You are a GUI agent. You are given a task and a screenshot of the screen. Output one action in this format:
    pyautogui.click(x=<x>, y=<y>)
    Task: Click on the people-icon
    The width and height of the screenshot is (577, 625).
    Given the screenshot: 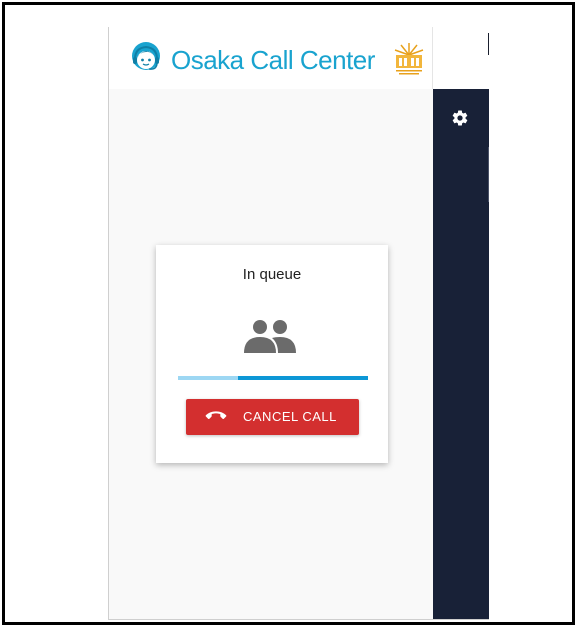 What is the action you would take?
    pyautogui.click(x=272, y=339)
    